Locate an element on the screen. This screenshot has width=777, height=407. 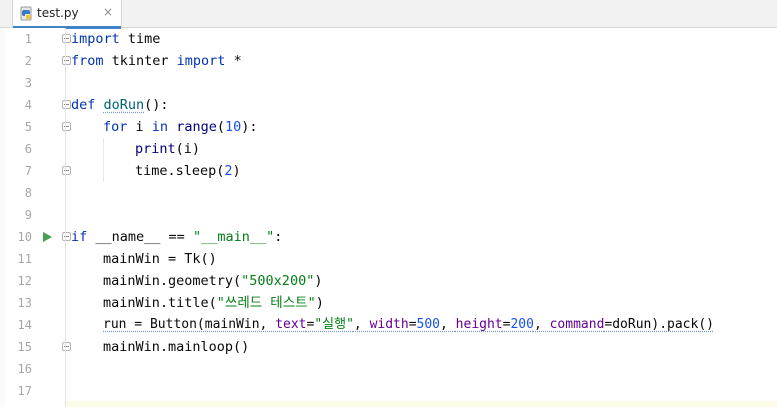
code-line-7: time.sleep(2) is located at coordinates (421, 171).